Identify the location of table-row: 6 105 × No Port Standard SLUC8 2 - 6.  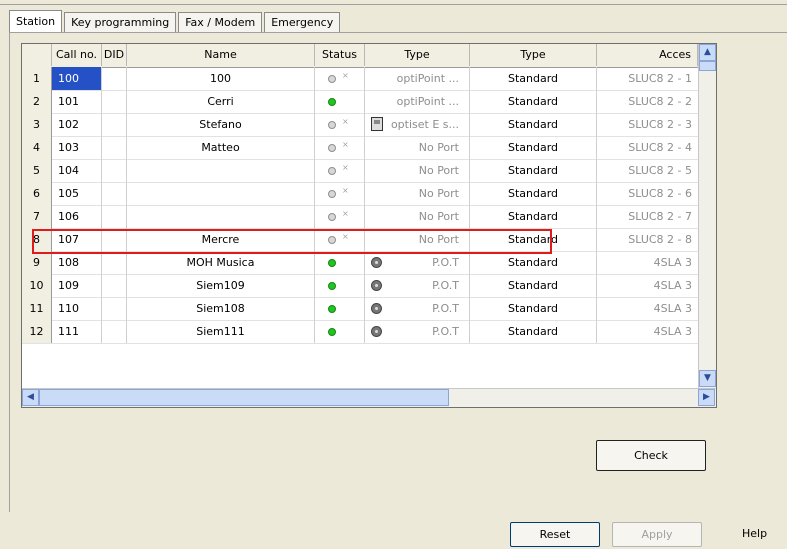
(360, 194).